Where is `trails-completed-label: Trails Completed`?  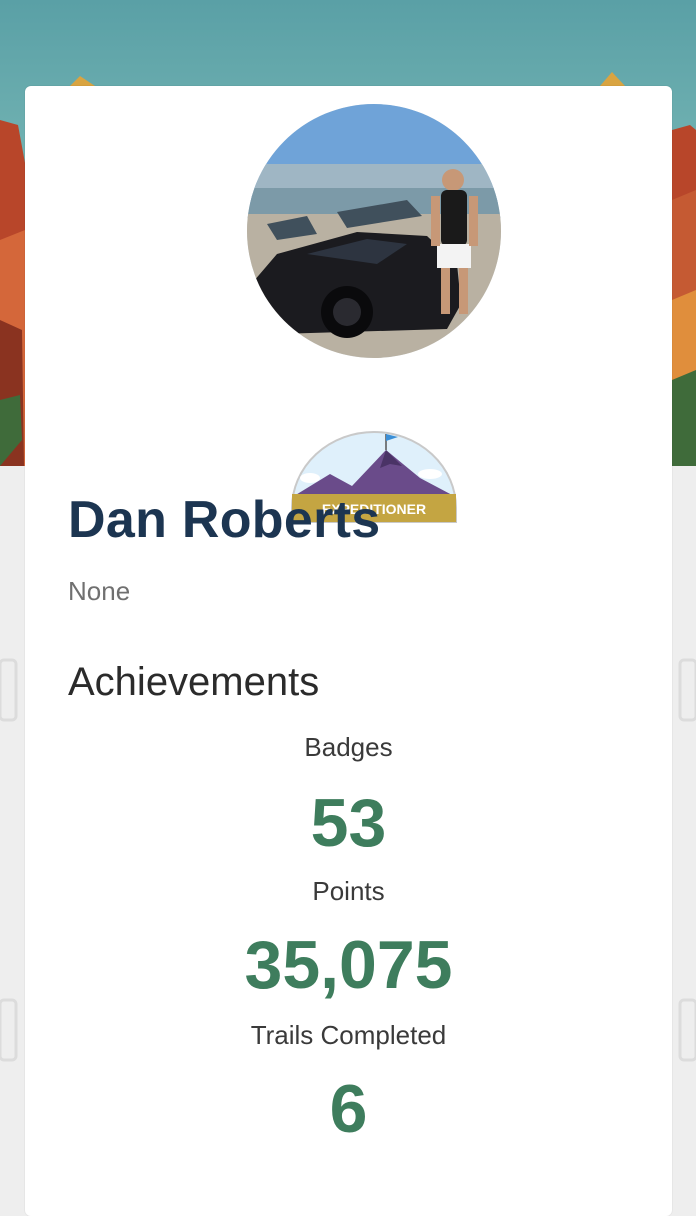
trails-completed-label: Trails Completed is located at coordinates (348, 1035).